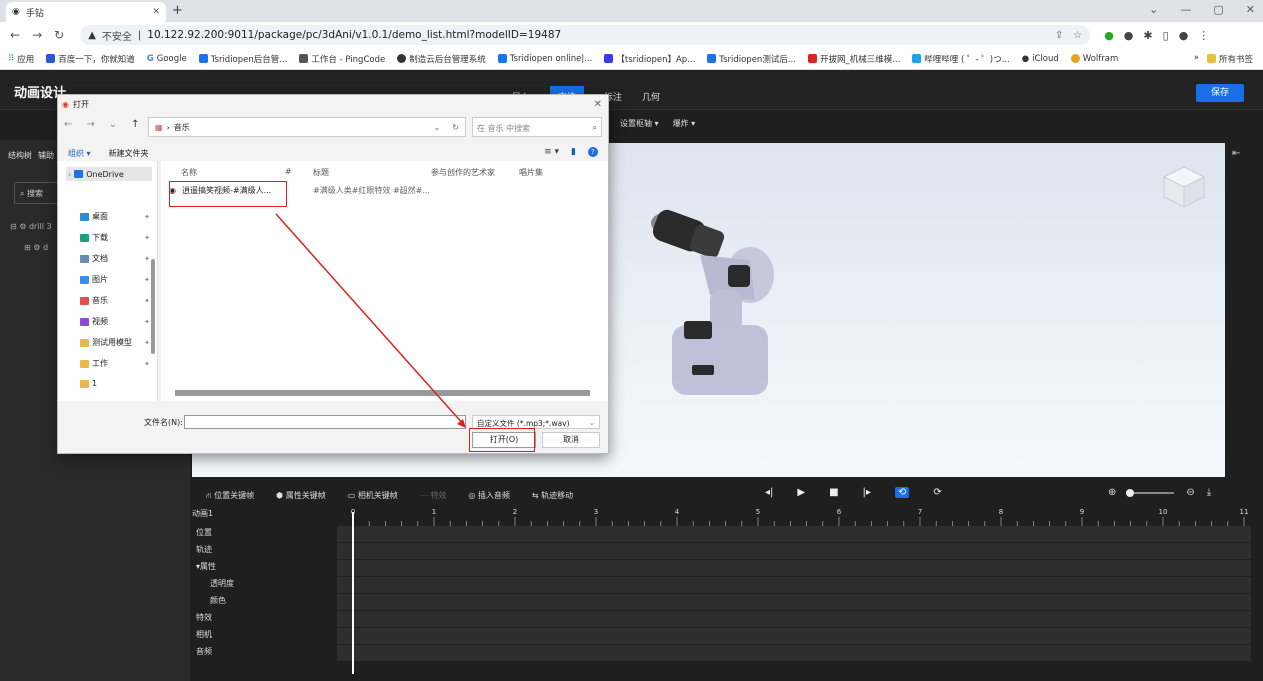 The width and height of the screenshot is (1263, 681). I want to click on col-artist: 参与创作的艺术家, so click(463, 172).